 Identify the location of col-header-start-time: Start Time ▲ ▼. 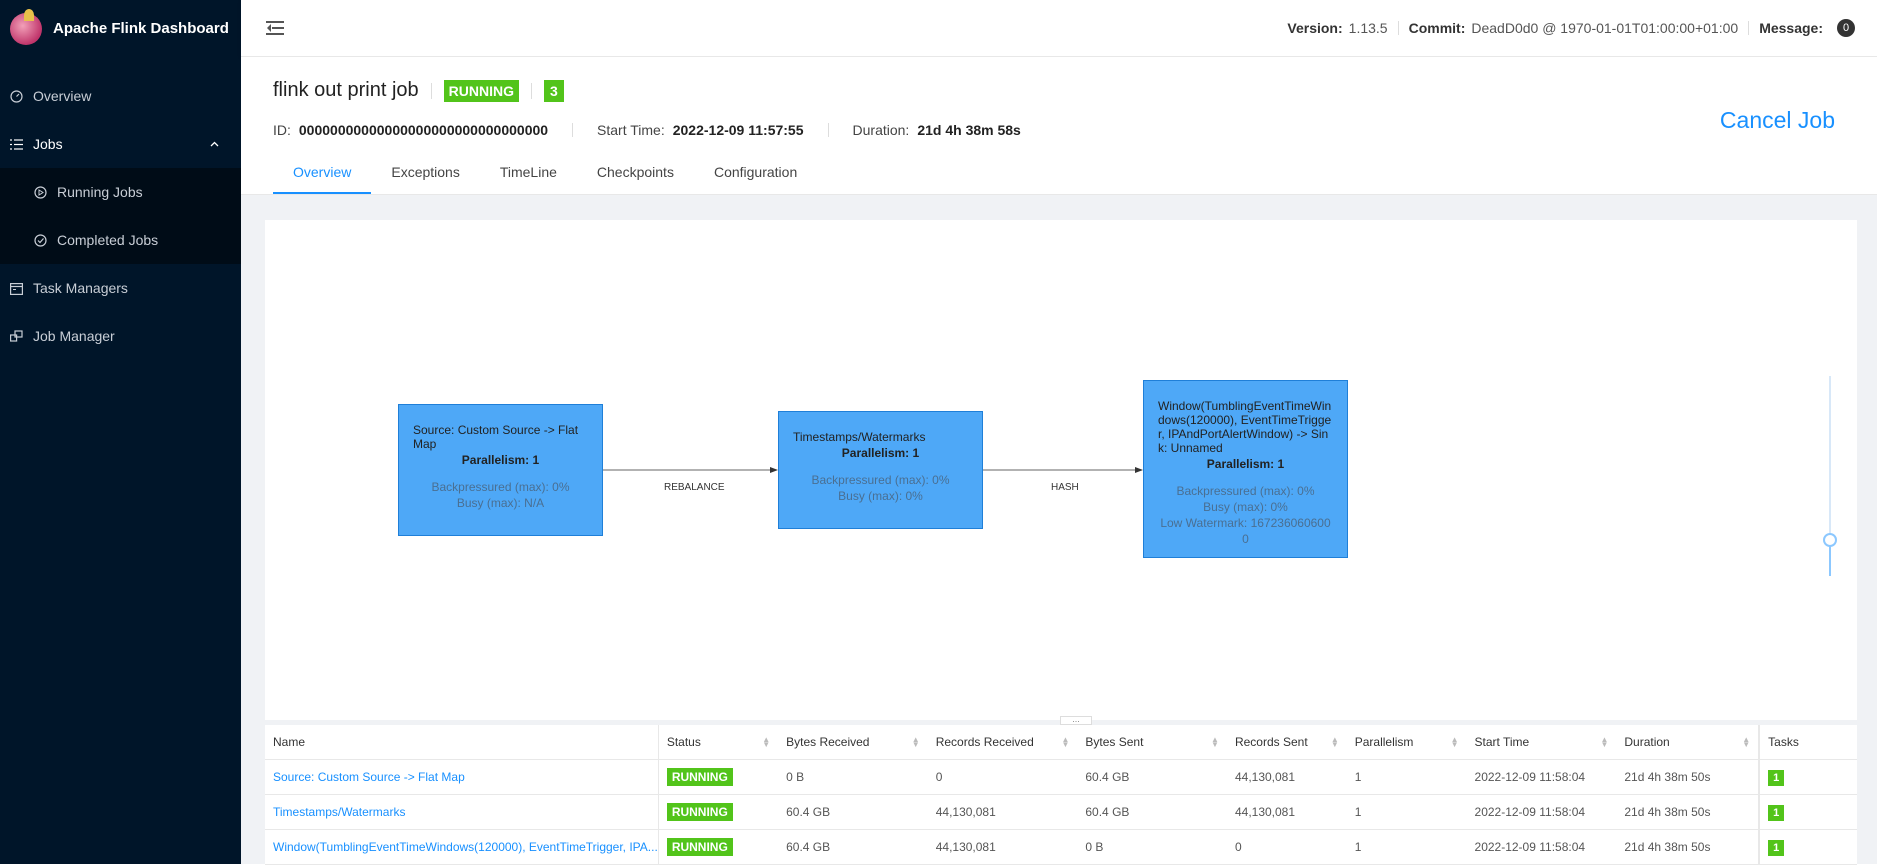
(1541, 742).